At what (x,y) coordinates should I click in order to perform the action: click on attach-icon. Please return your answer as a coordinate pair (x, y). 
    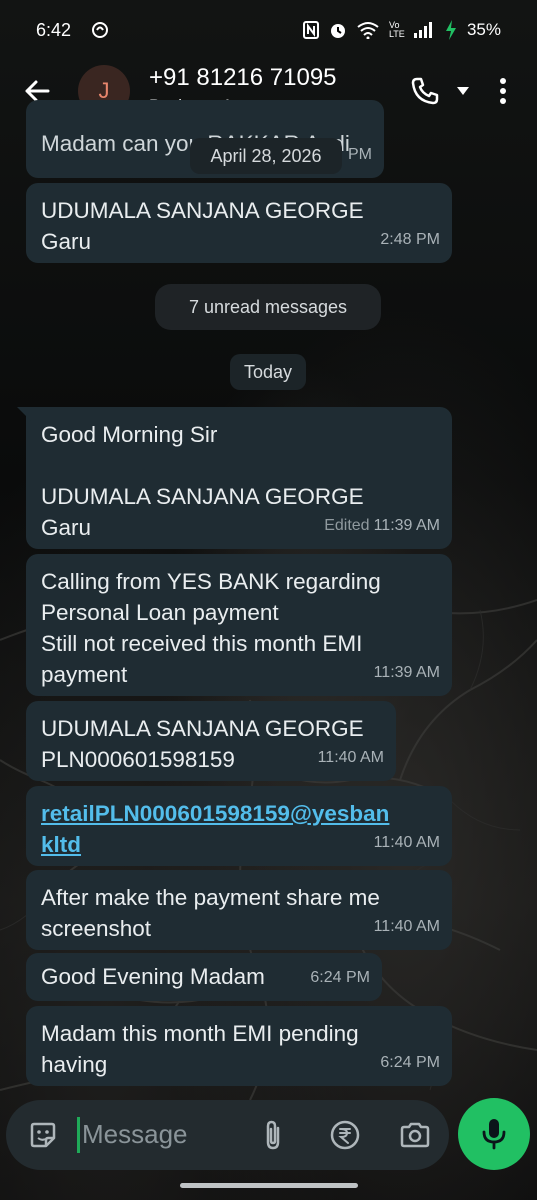
    Looking at the image, I should click on (273, 1135).